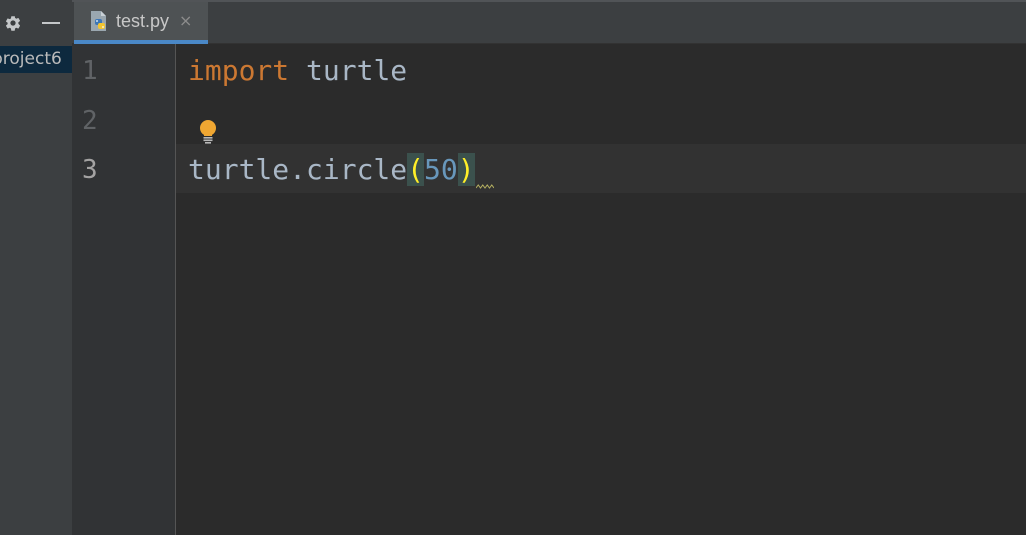 The image size is (1026, 535). I want to click on code-line-3: turtle.circle(50), so click(331, 170).